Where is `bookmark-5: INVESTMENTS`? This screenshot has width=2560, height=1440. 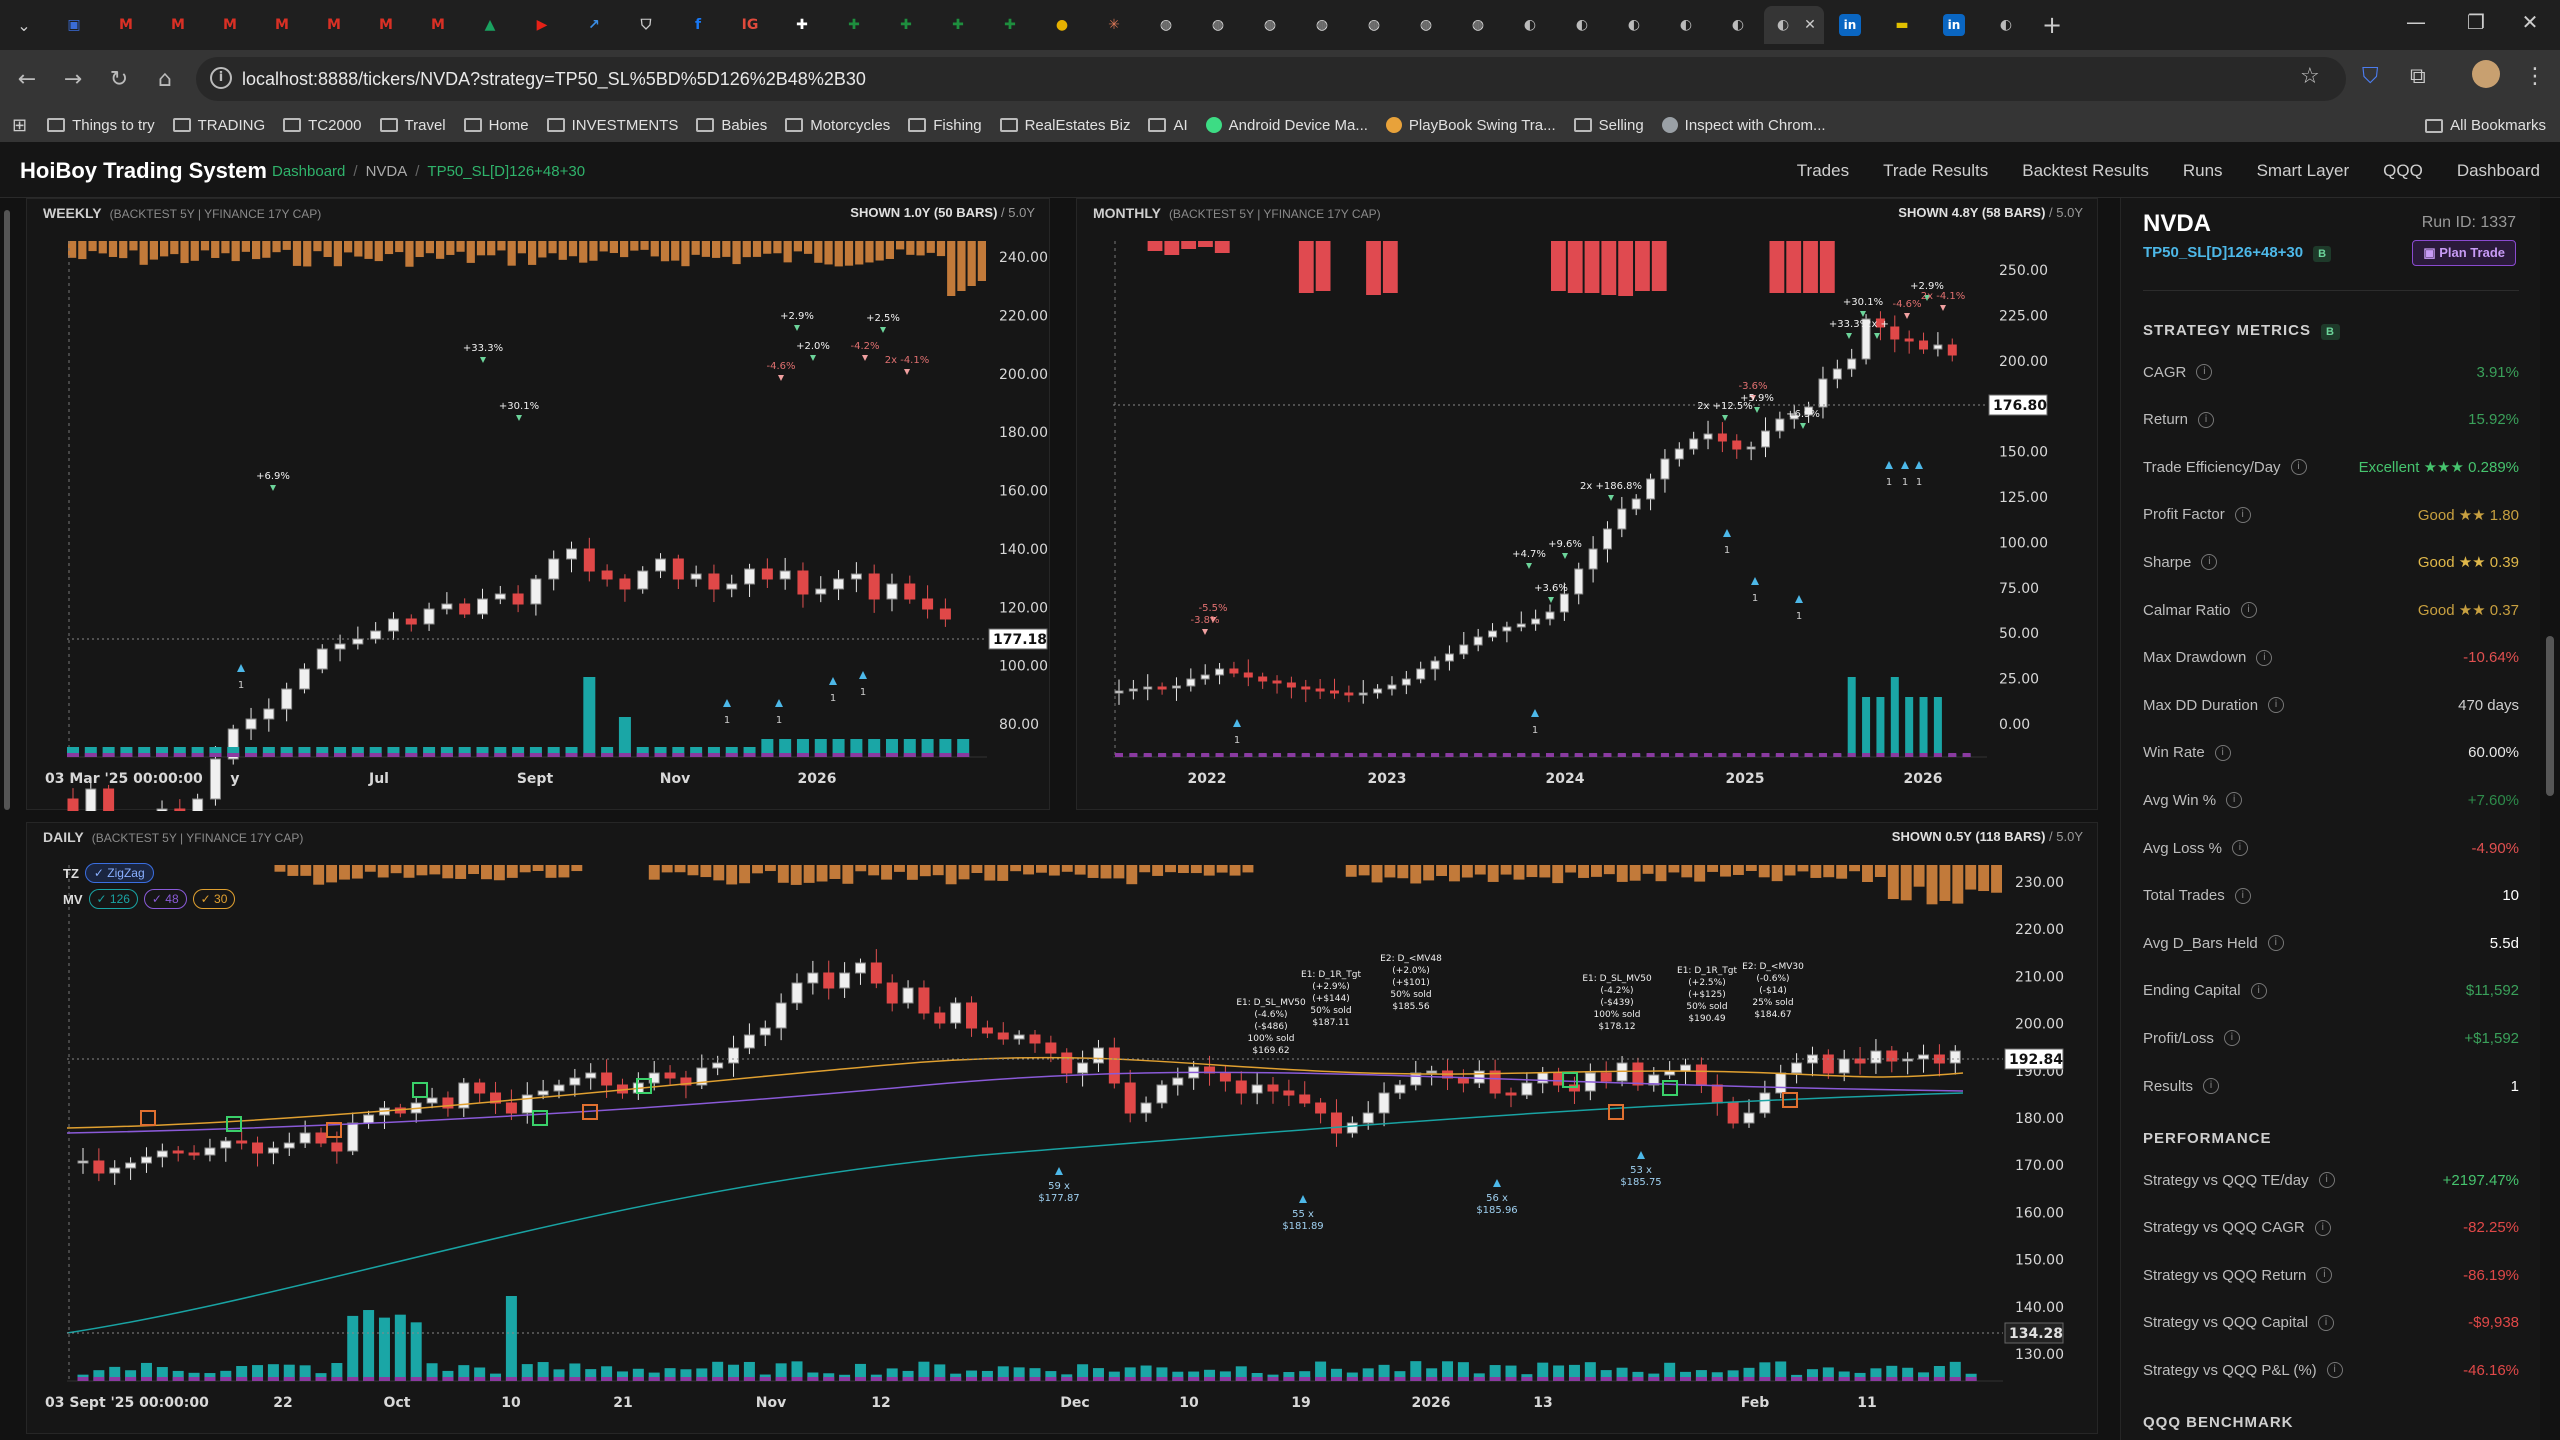
bookmark-5: INVESTMENTS is located at coordinates (612, 125).